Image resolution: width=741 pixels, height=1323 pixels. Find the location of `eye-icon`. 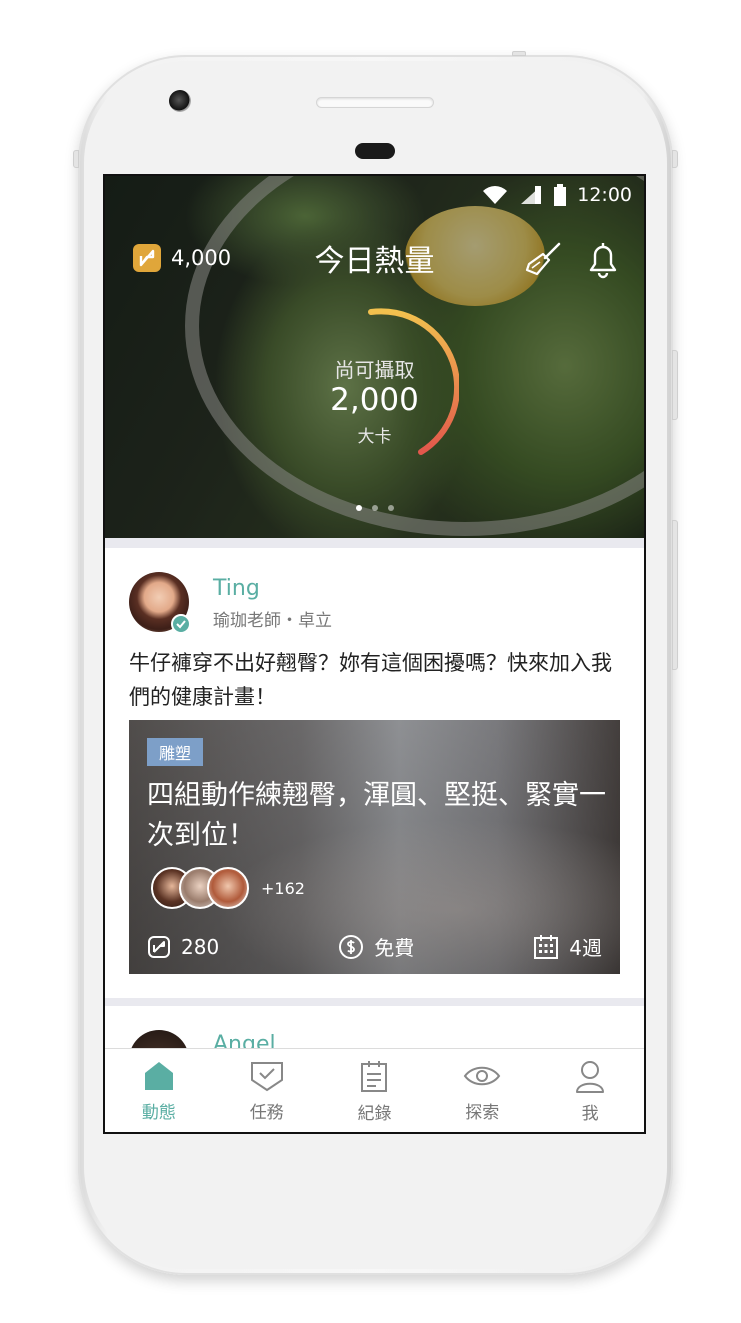

eye-icon is located at coordinates (482, 1076).